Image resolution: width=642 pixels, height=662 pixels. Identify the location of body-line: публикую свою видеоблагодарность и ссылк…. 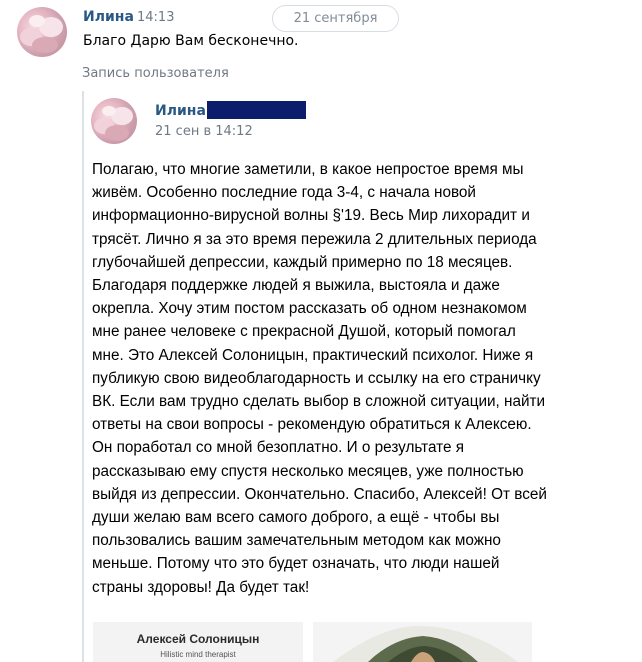
(316, 378).